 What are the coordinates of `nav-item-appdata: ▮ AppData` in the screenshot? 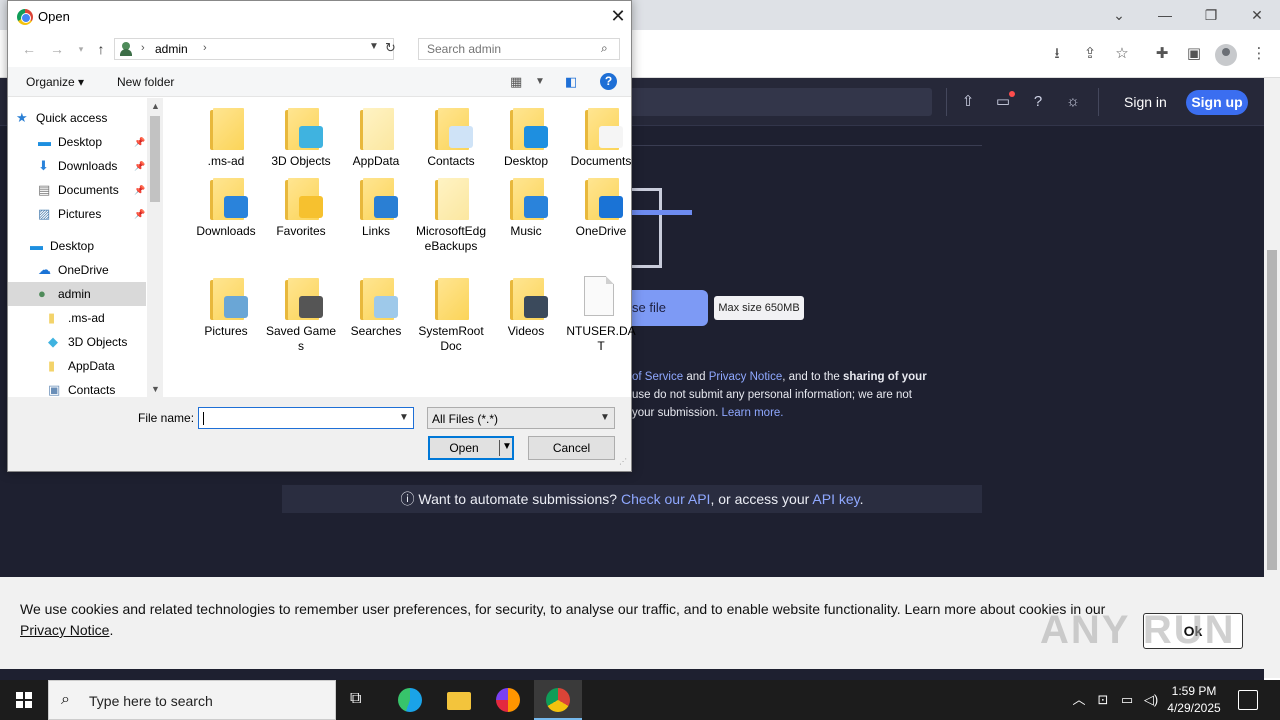 It's located at (77, 366).